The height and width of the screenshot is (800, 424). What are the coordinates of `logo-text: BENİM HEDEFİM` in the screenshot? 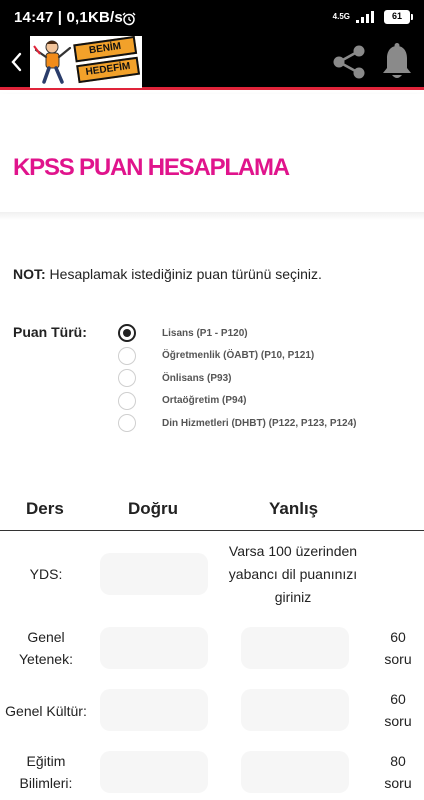 It's located at (107, 62).